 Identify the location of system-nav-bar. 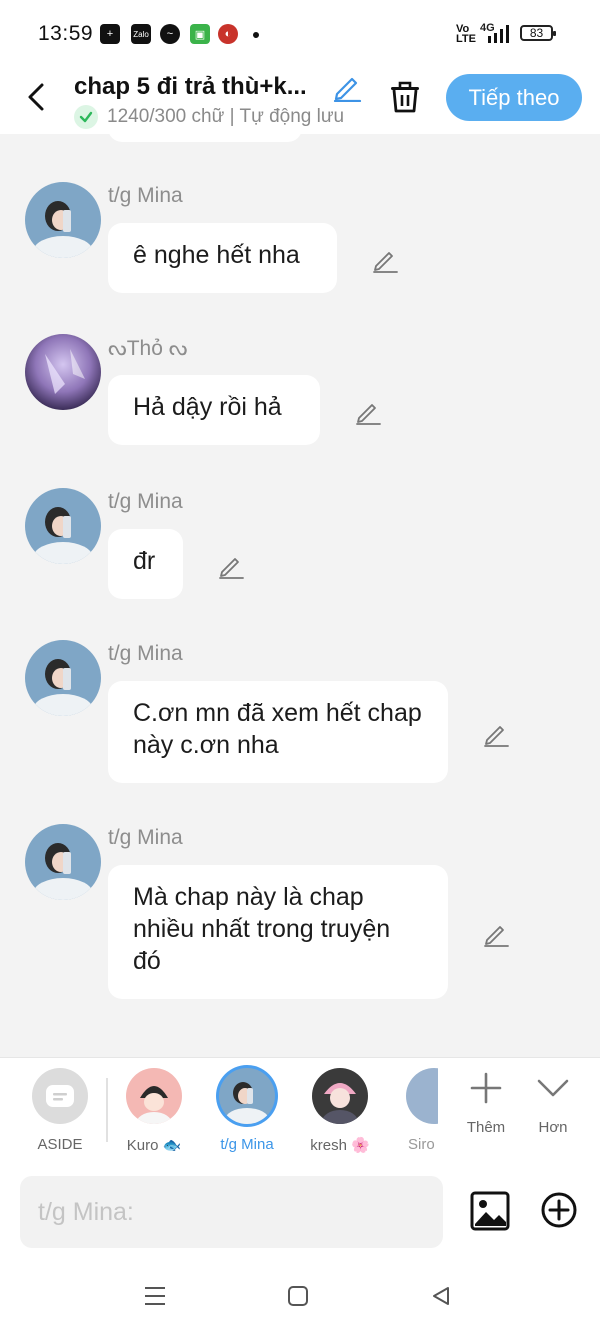
(300, 1298).